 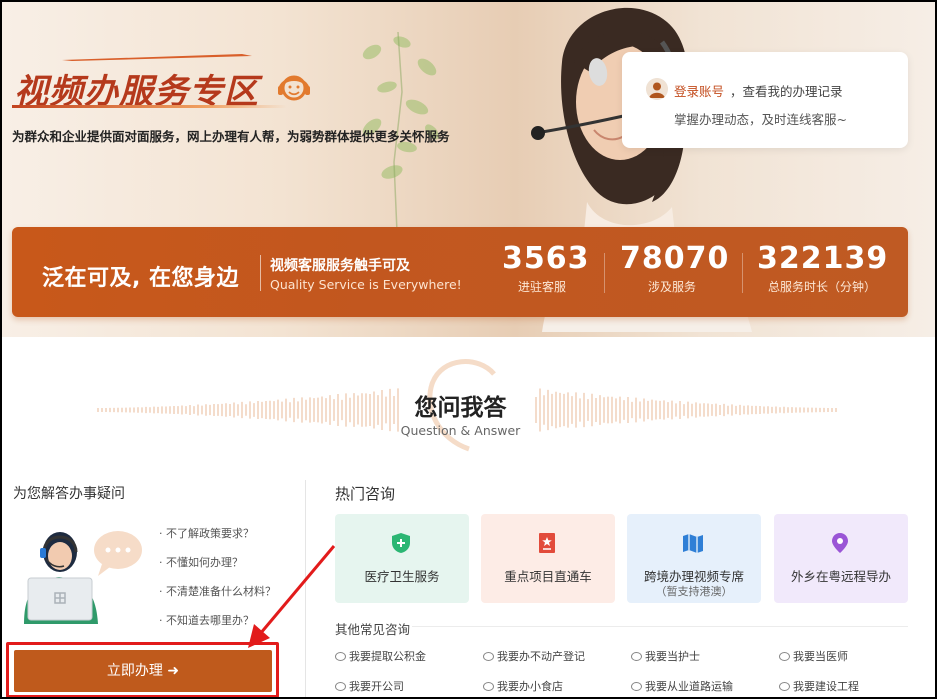 What do you see at coordinates (373, 629) in the screenshot?
I see `other-consult-title: 其他常见咨询` at bounding box center [373, 629].